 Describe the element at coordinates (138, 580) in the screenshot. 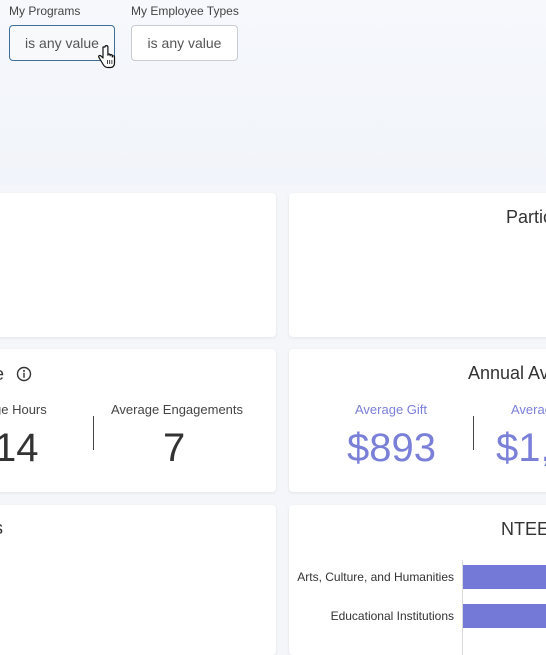

I see `card-bottom-left: s` at that location.